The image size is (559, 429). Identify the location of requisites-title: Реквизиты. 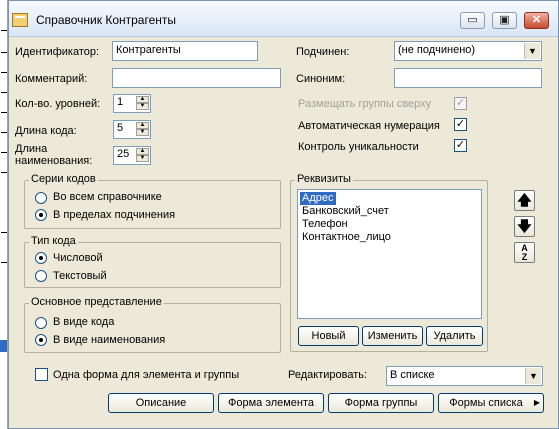
(324, 179).